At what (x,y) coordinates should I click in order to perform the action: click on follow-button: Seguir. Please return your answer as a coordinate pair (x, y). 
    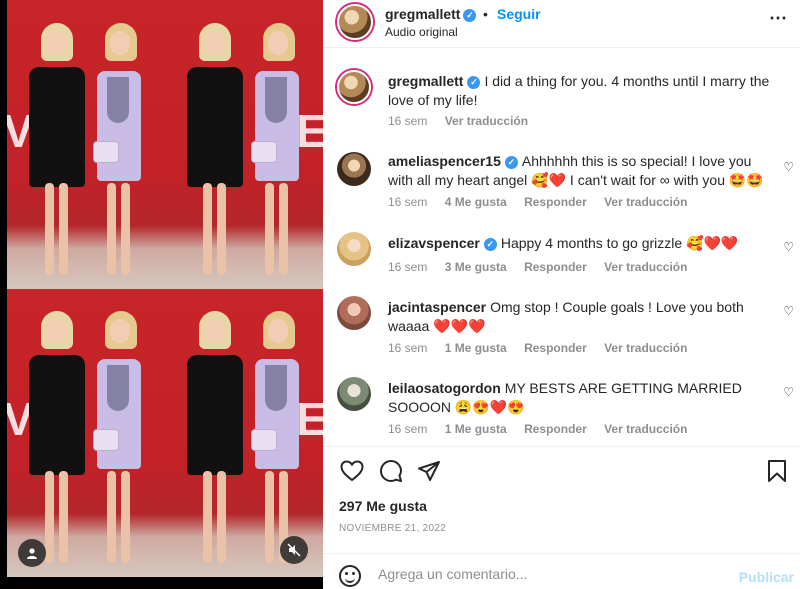
    Looking at the image, I should click on (519, 14).